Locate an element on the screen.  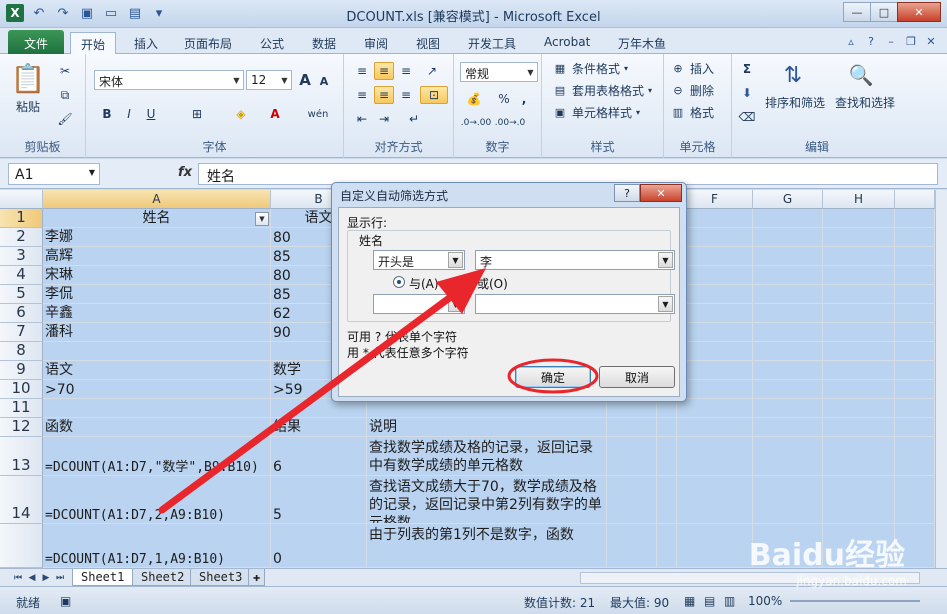
format-as-table-button: ▤ 套用表格格式 ▾ is located at coordinates (602, 90).